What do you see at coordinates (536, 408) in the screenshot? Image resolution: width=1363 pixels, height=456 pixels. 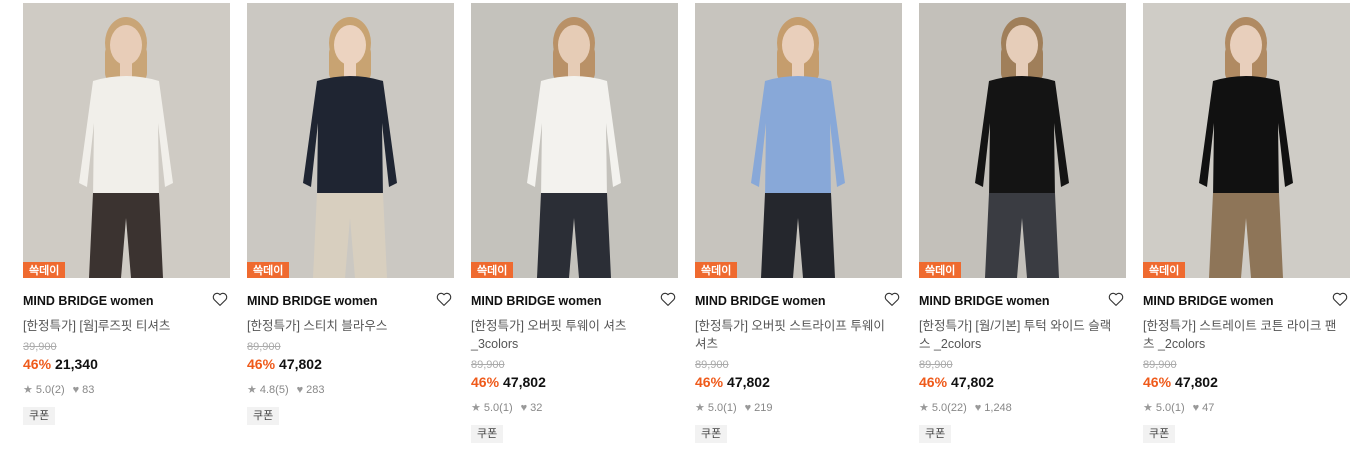 I see `like-count: 32` at bounding box center [536, 408].